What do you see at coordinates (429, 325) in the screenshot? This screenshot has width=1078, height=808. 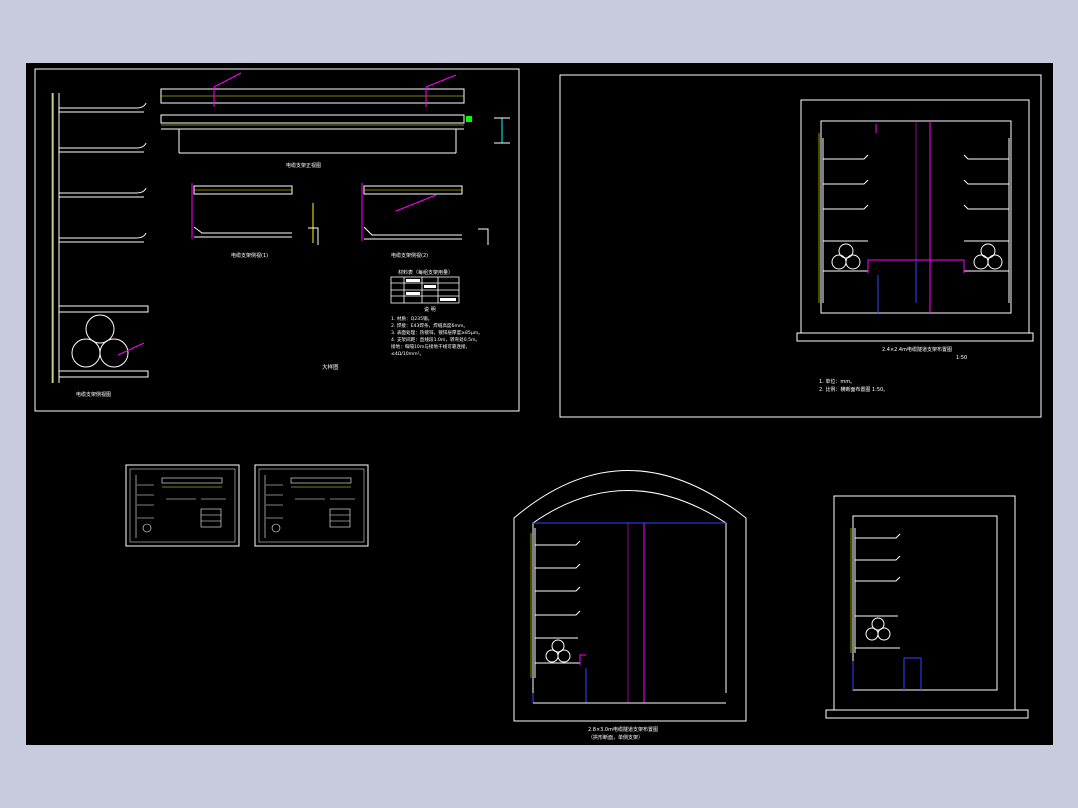 I see `svg-text: 2. 焊接：E43焊条，焊缝高度6mm。` at bounding box center [429, 325].